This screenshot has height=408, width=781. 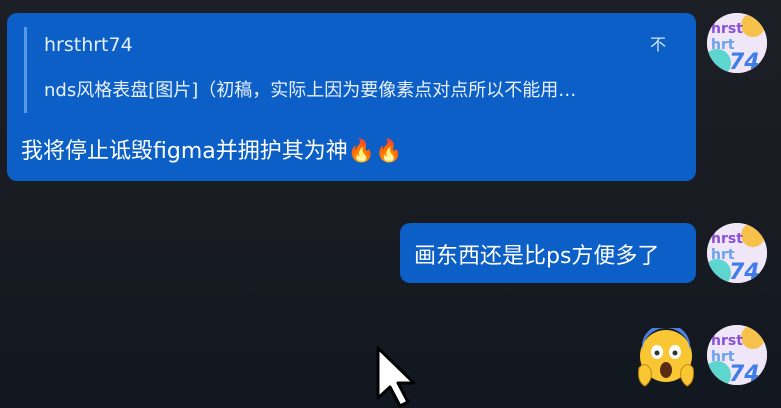 I want to click on screaming-face-emoji, so click(x=666, y=356).